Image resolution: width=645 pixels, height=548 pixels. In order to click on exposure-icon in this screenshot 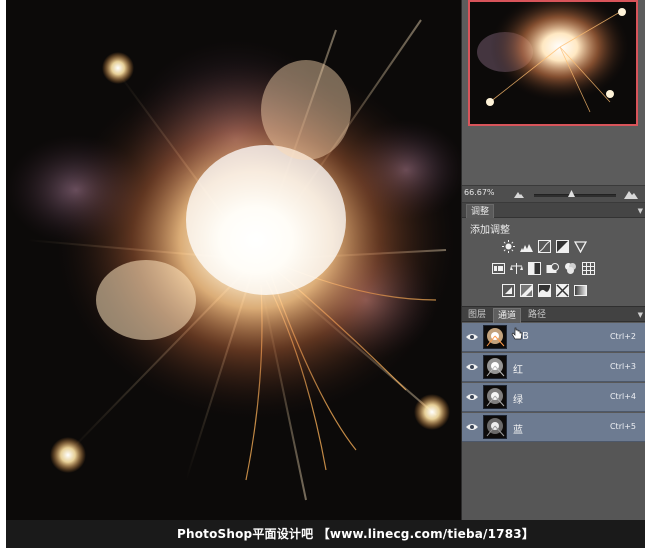, I will do `click(562, 246)`.